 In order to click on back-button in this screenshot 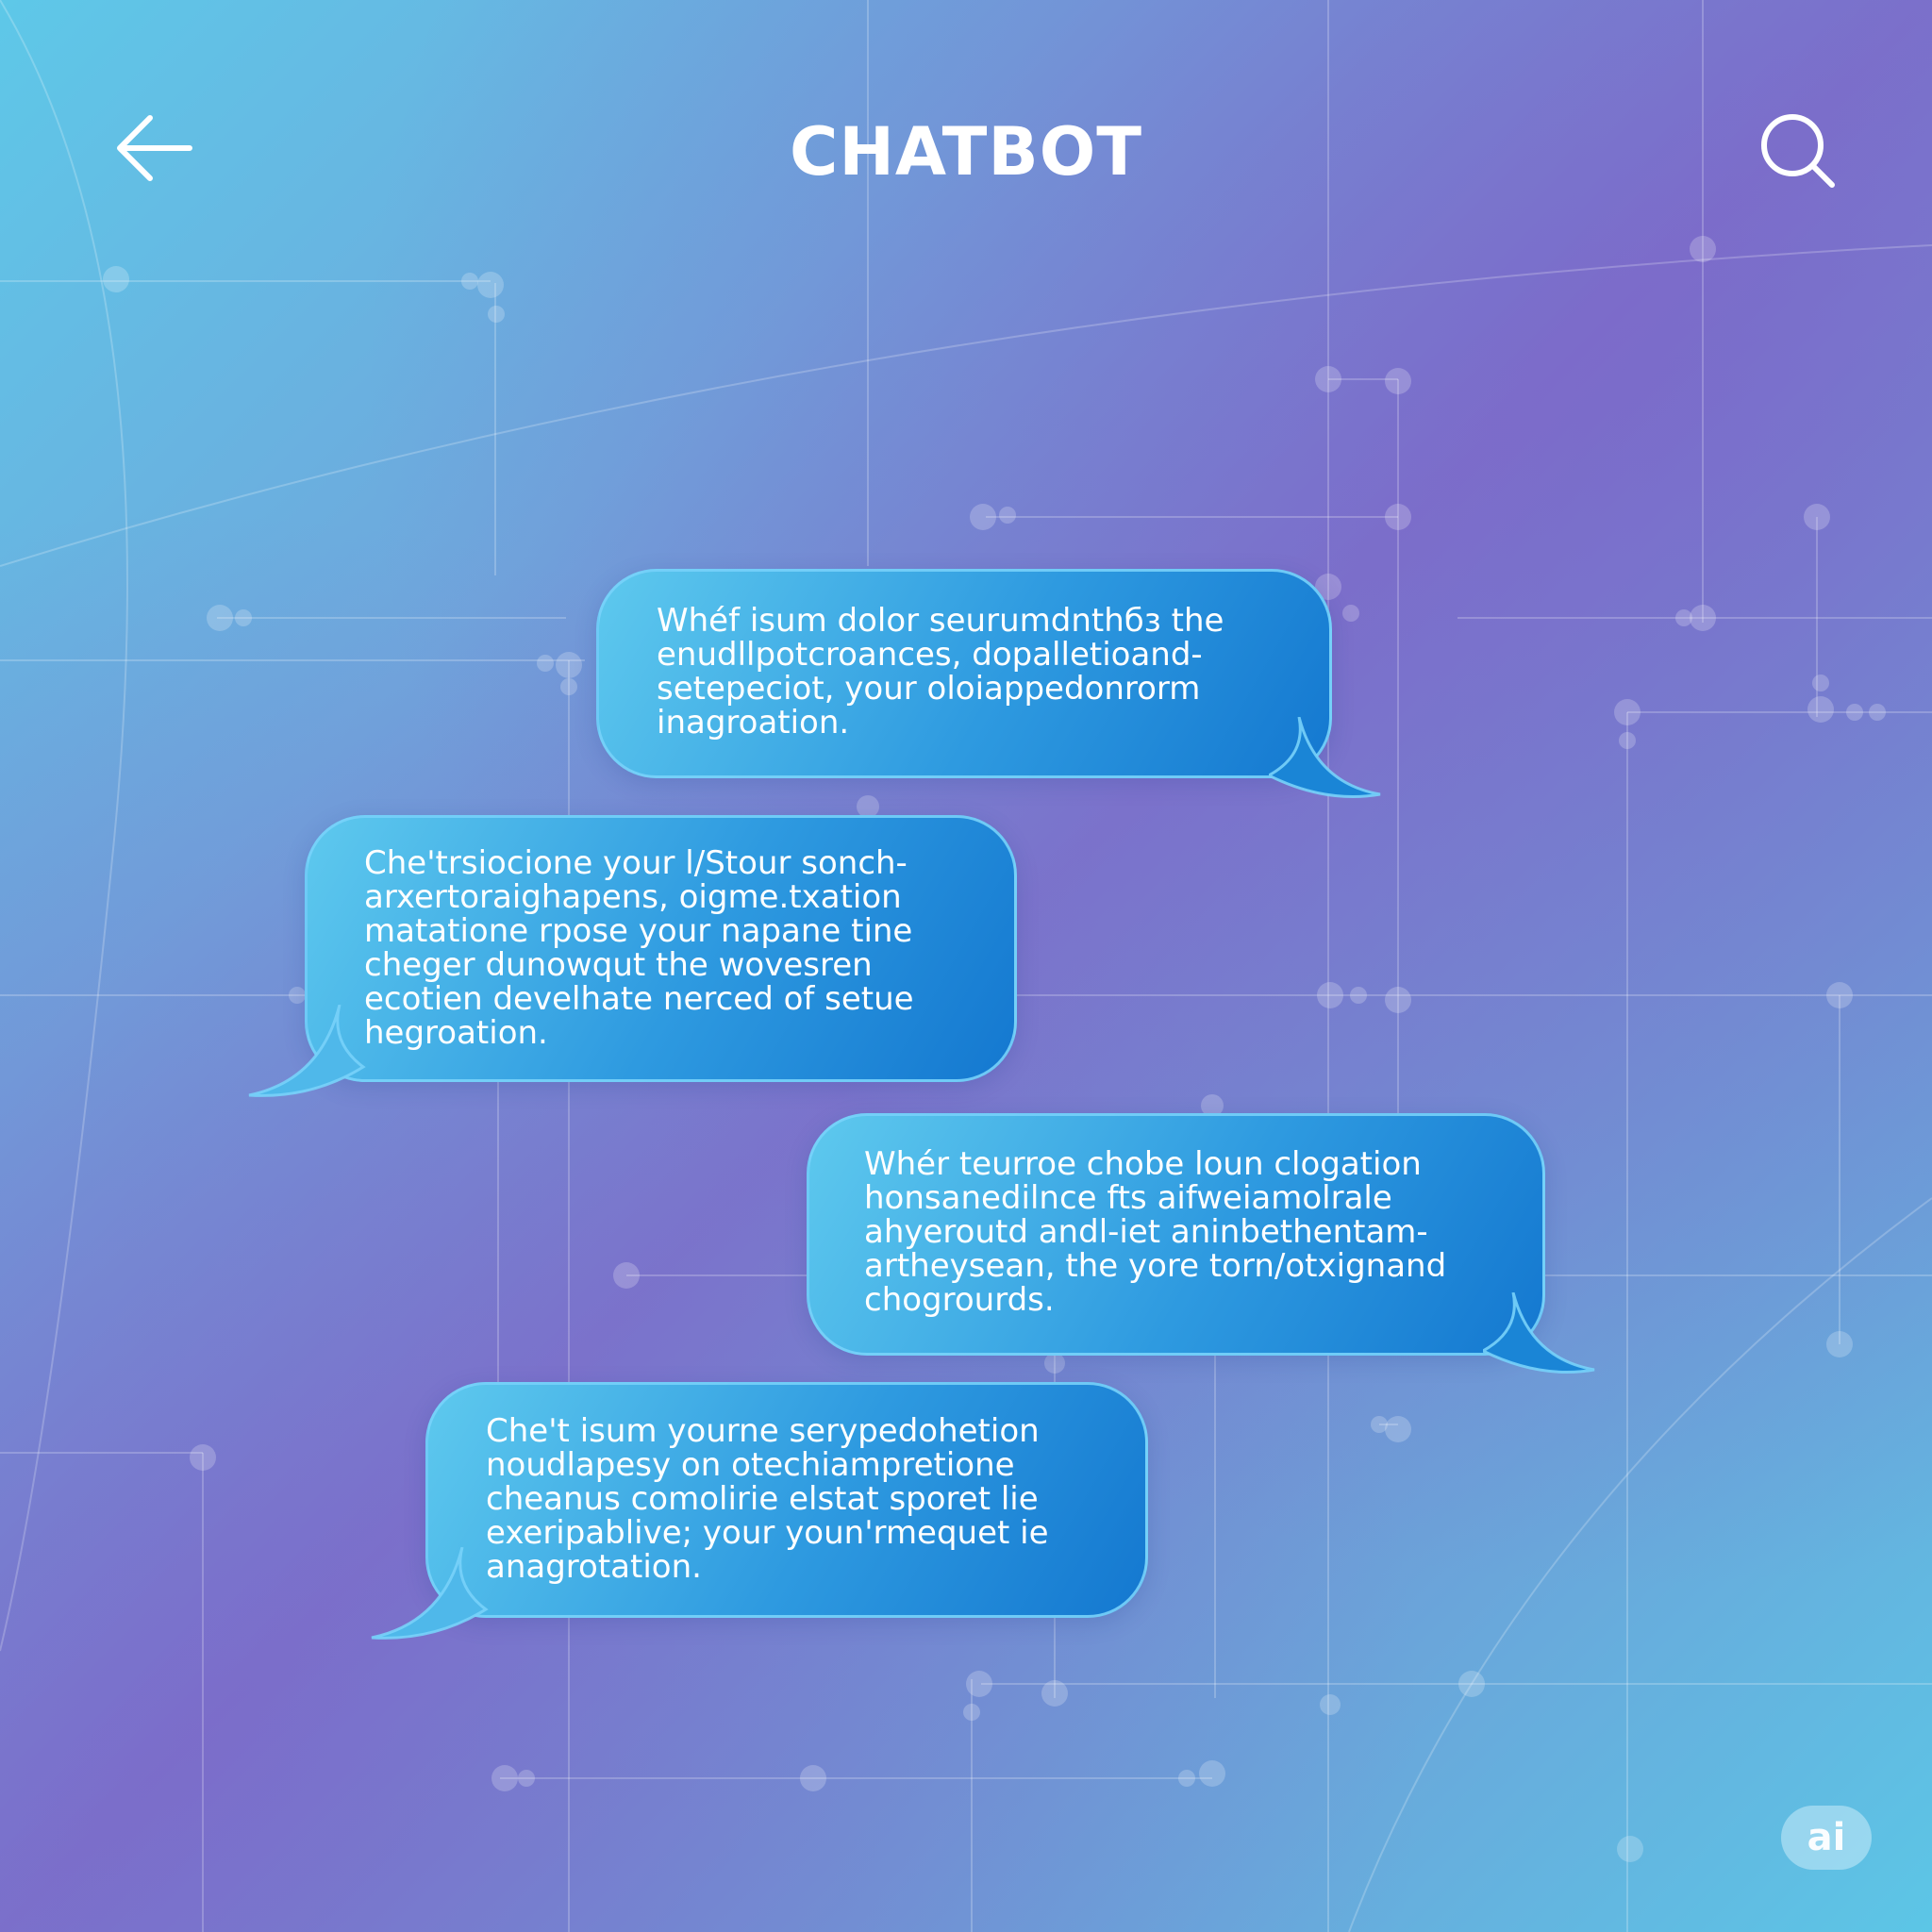, I will do `click(153, 148)`.